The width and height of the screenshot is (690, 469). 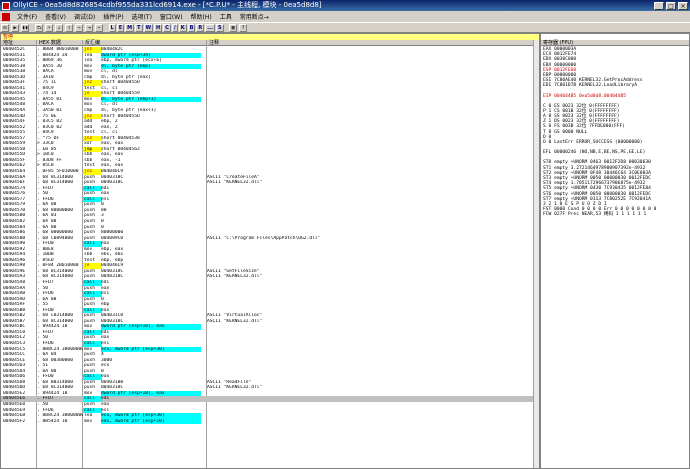 What do you see at coordinates (243, 27) in the screenshot?
I see `help-icon: ?` at bounding box center [243, 27].